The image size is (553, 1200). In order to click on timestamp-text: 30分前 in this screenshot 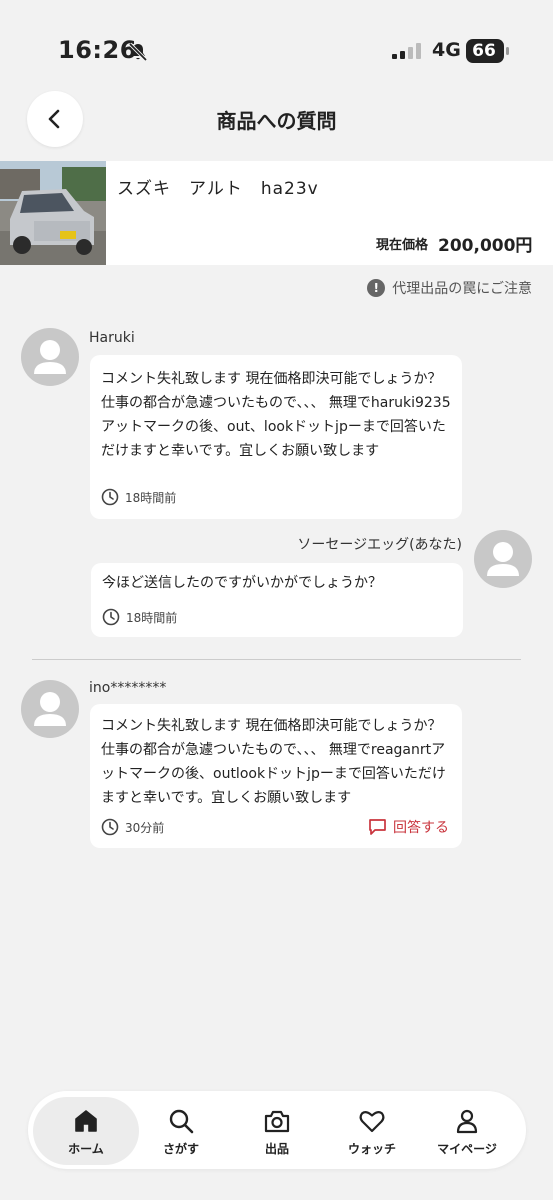, I will do `click(145, 827)`.